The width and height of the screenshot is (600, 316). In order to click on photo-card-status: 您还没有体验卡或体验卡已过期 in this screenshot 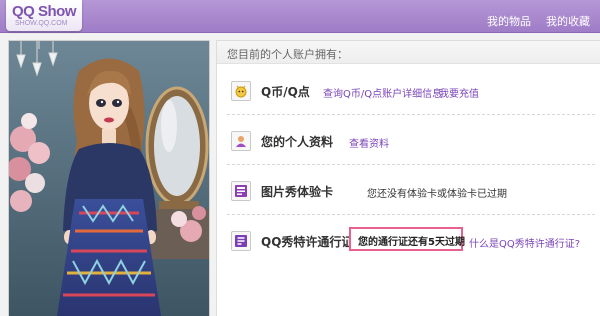, I will do `click(437, 194)`.